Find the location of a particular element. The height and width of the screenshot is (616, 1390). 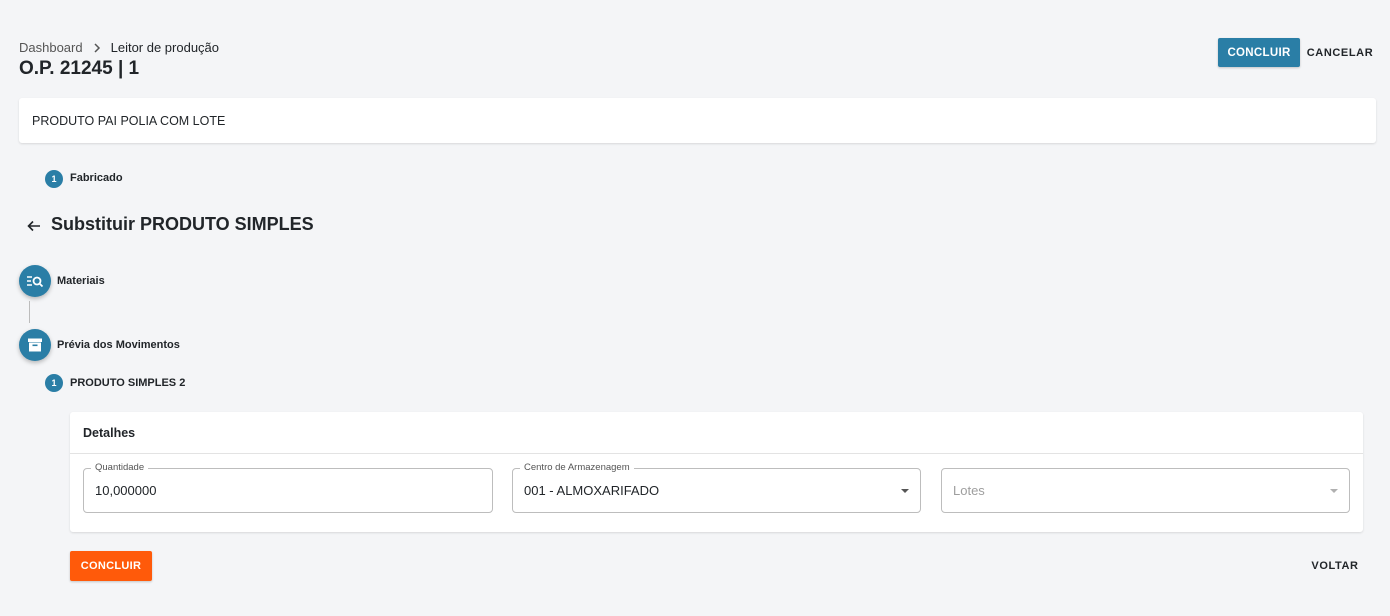

step-produto-simples-label: PRODUTO SIMPLES 2 is located at coordinates (127, 383).